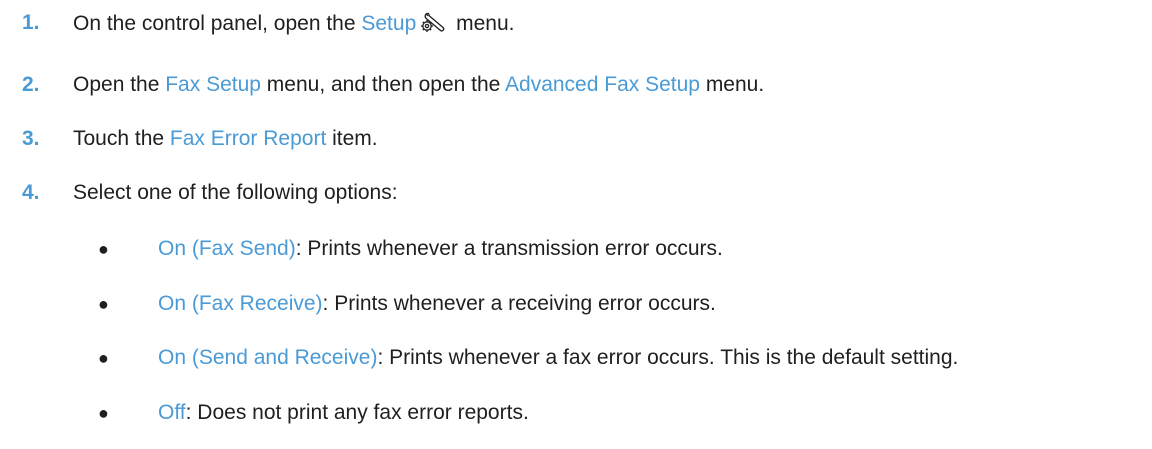 This screenshot has height=449, width=1152. Describe the element at coordinates (383, 84) in the screenshot. I see `step-text-middle: menu, and then open the` at that location.